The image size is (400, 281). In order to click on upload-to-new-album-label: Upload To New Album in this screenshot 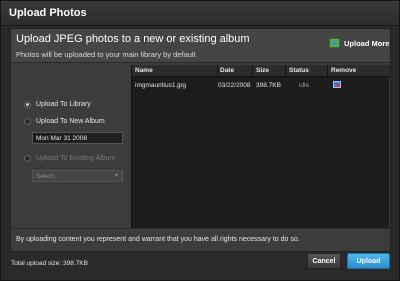, I will do `click(70, 121)`.